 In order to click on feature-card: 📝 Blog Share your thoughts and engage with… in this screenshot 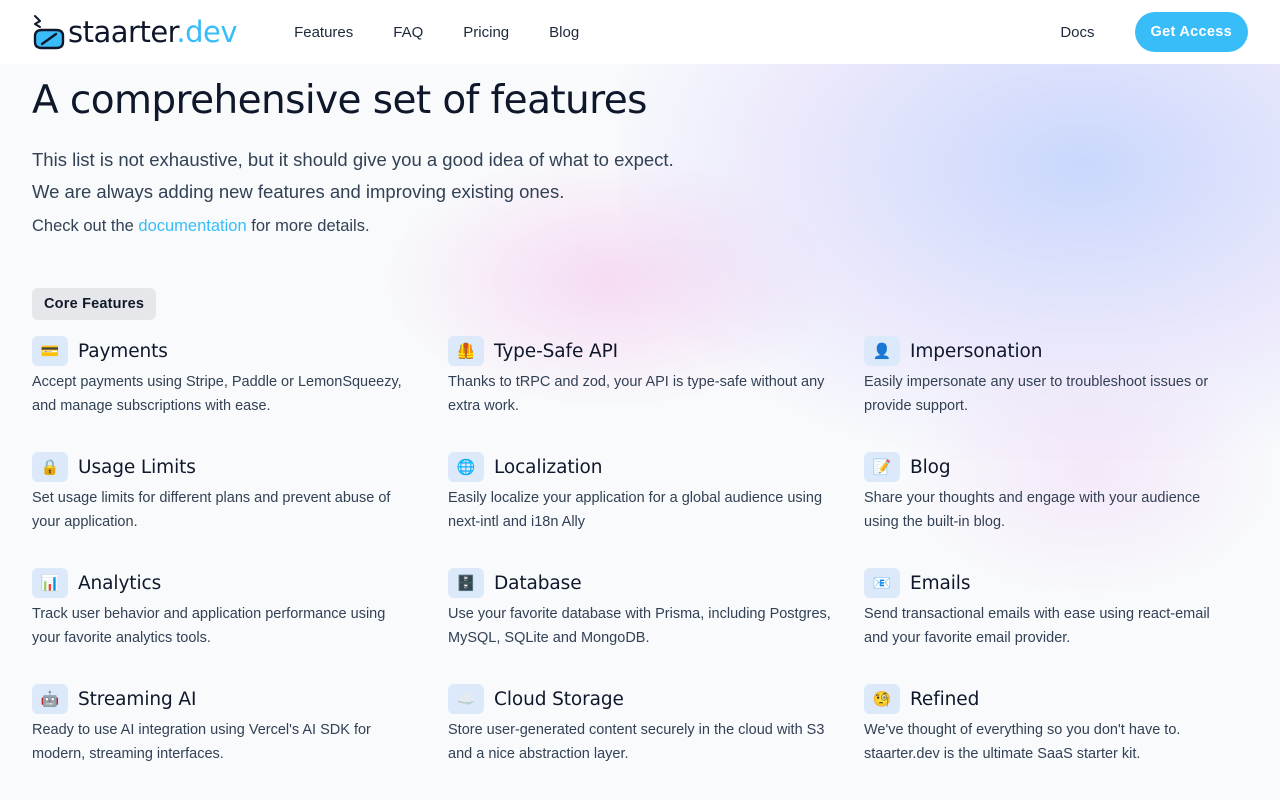, I will do `click(1056, 510)`.